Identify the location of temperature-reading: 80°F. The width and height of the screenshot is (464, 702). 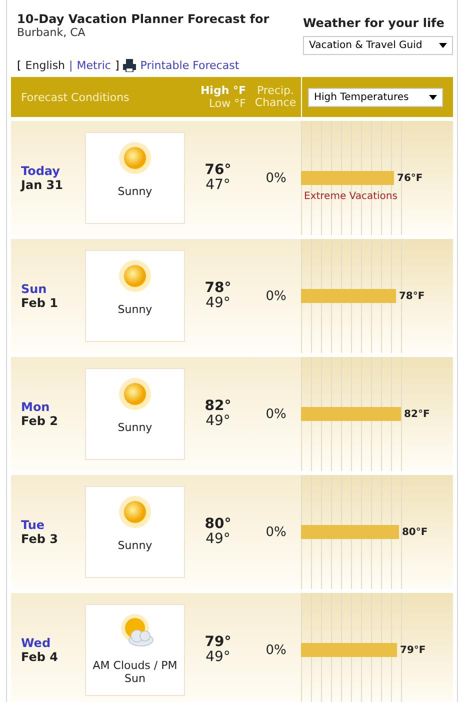
(415, 532).